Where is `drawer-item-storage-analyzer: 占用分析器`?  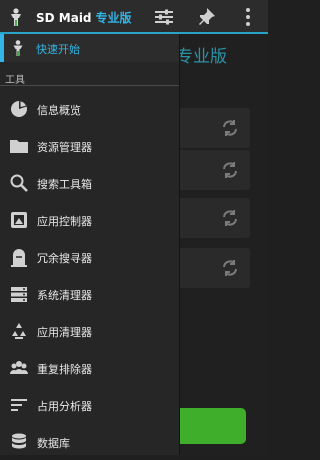 drawer-item-storage-analyzer: 占用分析器 is located at coordinates (89, 405).